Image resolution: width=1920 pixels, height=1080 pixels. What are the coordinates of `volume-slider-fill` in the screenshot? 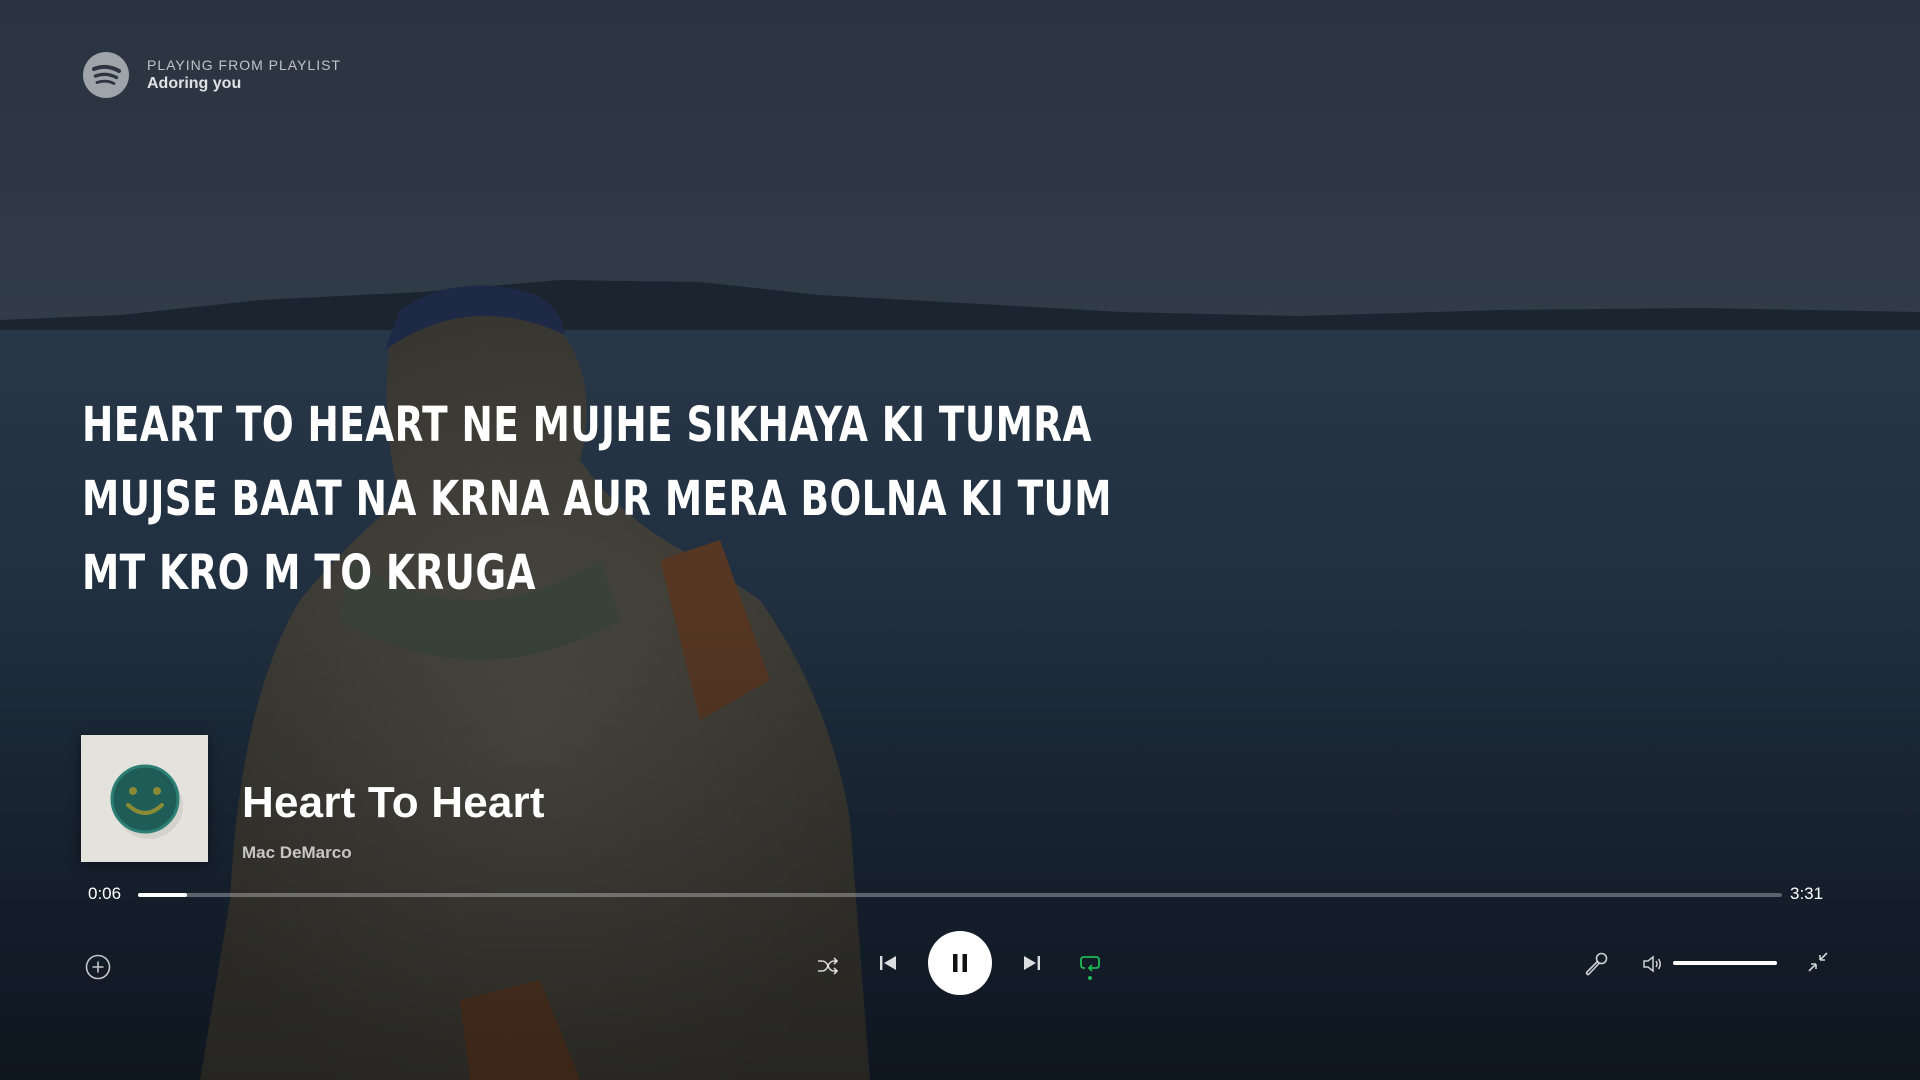 It's located at (1725, 963).